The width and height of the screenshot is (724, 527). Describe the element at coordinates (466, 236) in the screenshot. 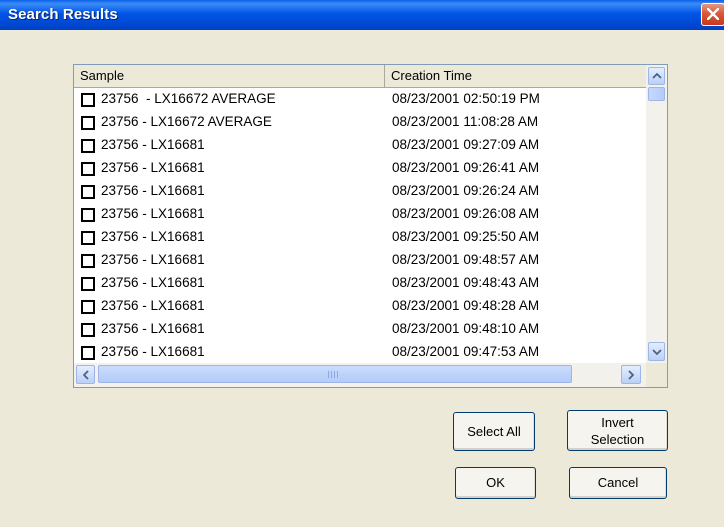

I see `creation-time-cell: 08/23/2001 09:25:50 AM` at that location.